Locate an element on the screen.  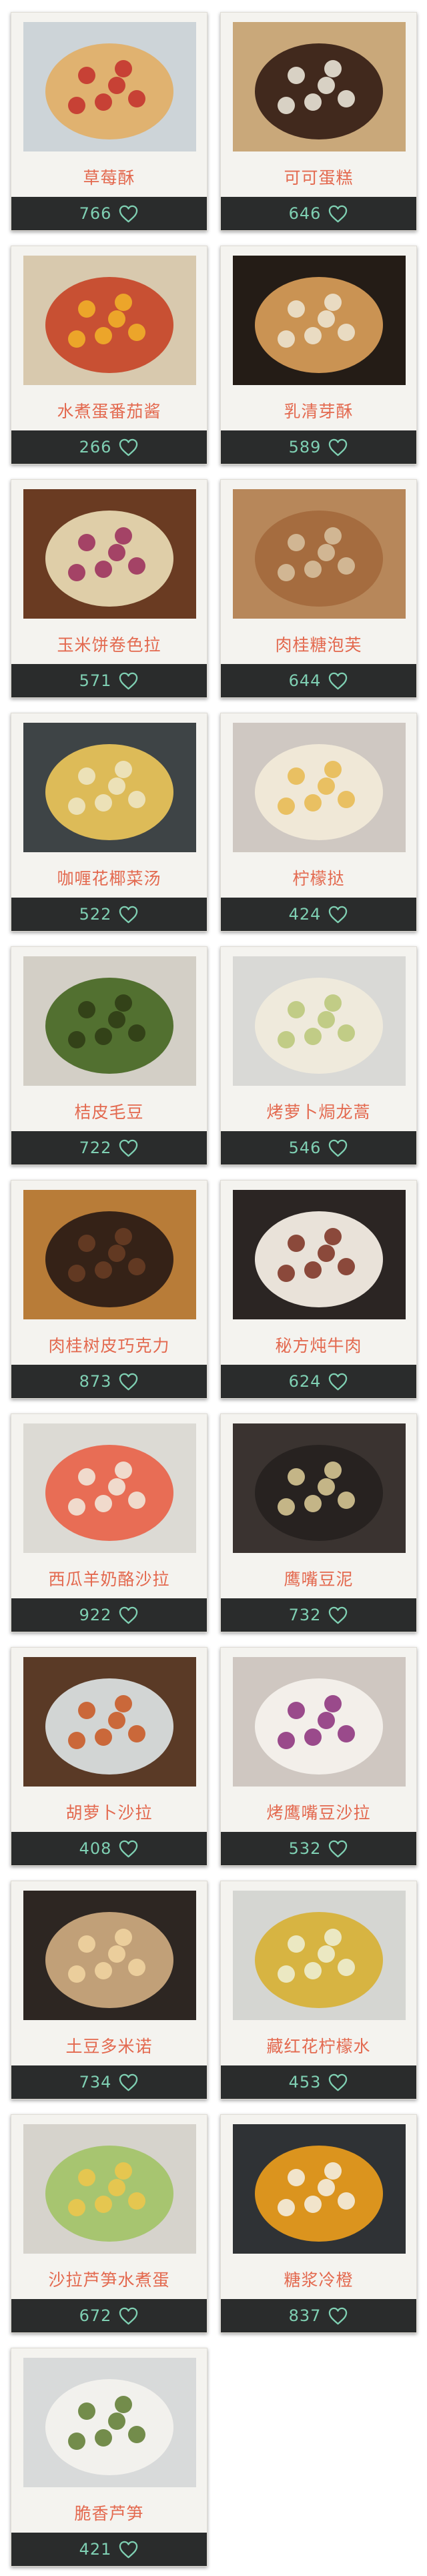
like-count: 571 is located at coordinates (96, 680).